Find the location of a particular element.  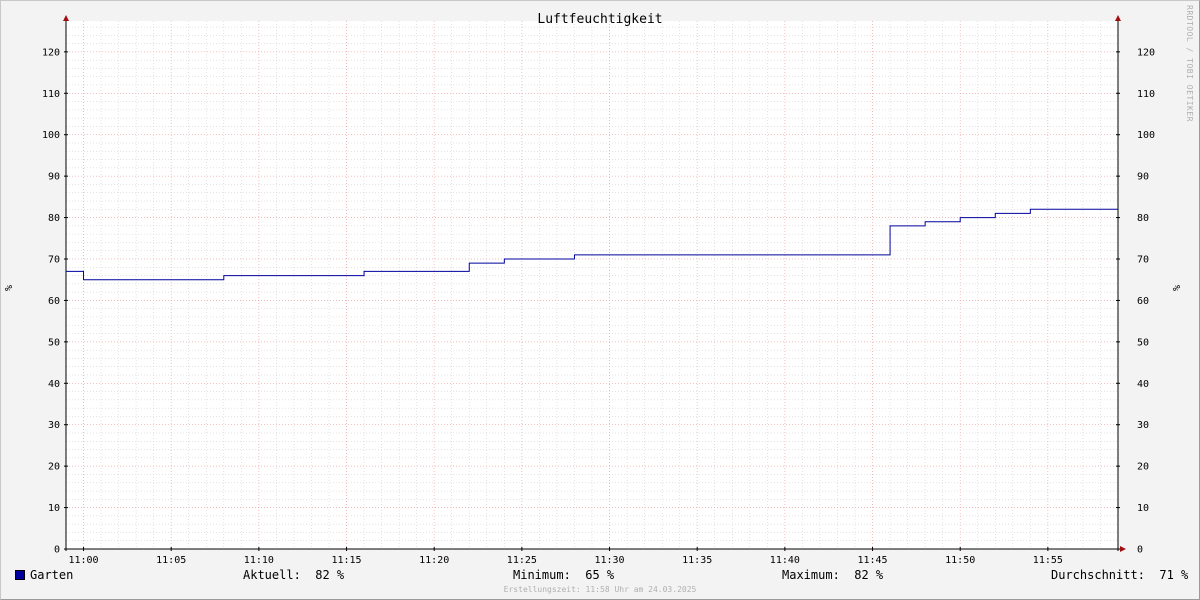

y-tick-label-left: 40 is located at coordinates (54, 384).